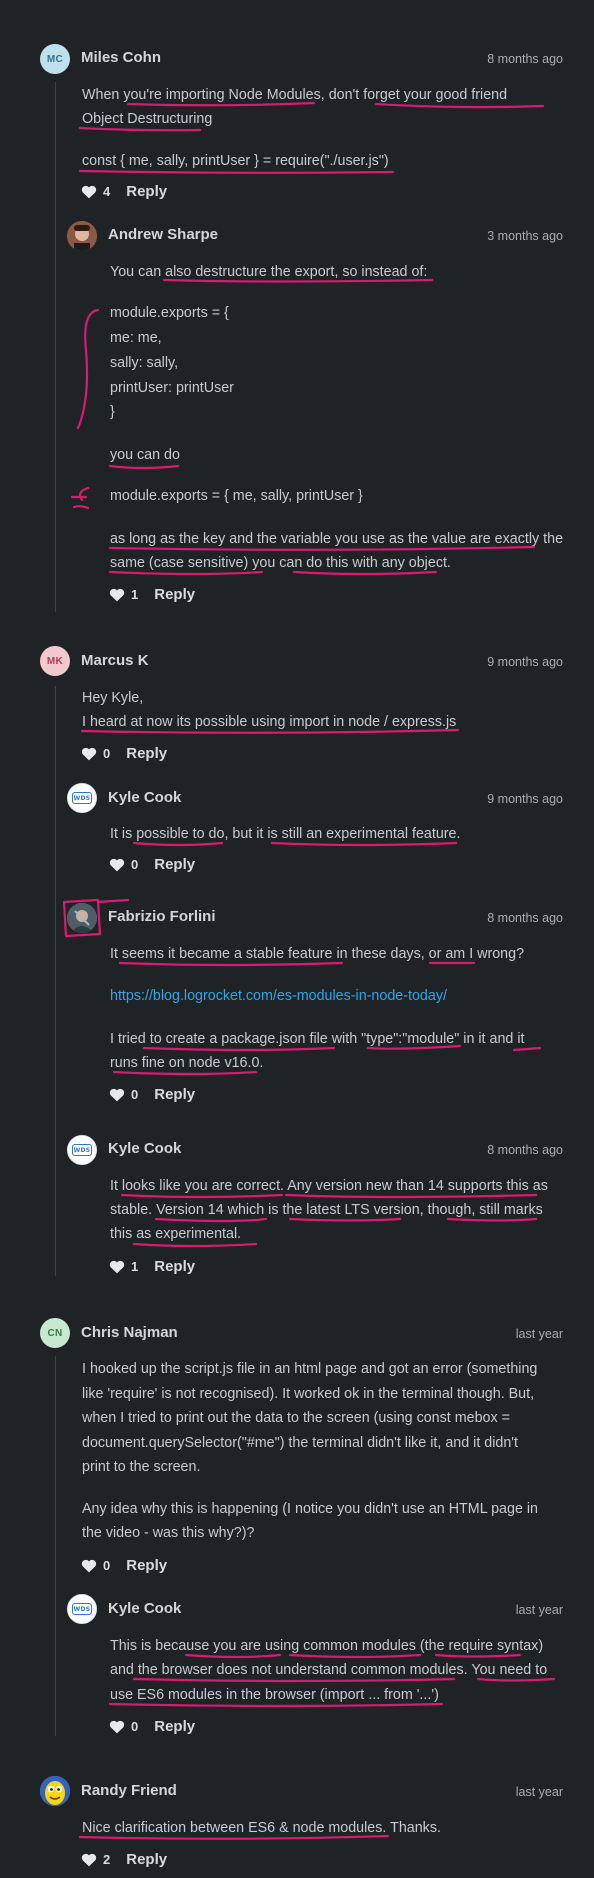  What do you see at coordinates (55, 661) in the screenshot?
I see `avatar: MK` at bounding box center [55, 661].